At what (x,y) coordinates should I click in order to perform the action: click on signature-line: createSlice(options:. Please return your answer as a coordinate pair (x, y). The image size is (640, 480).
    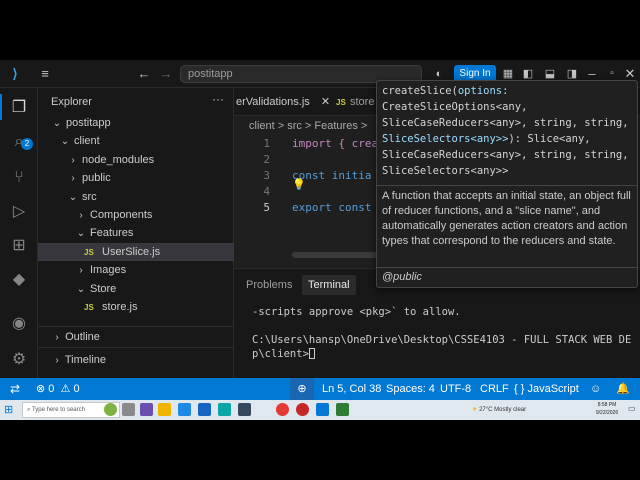
    Looking at the image, I should click on (445, 91).